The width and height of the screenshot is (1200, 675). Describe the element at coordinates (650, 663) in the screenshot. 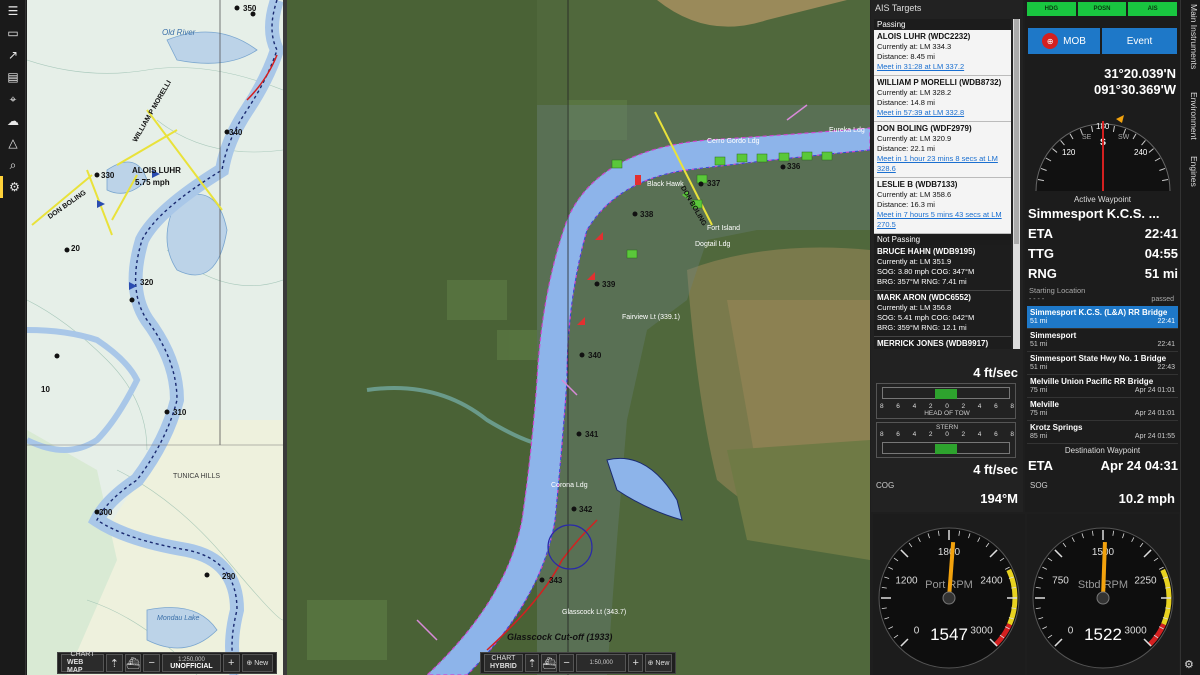

I see `plus-icon: ⊕` at that location.